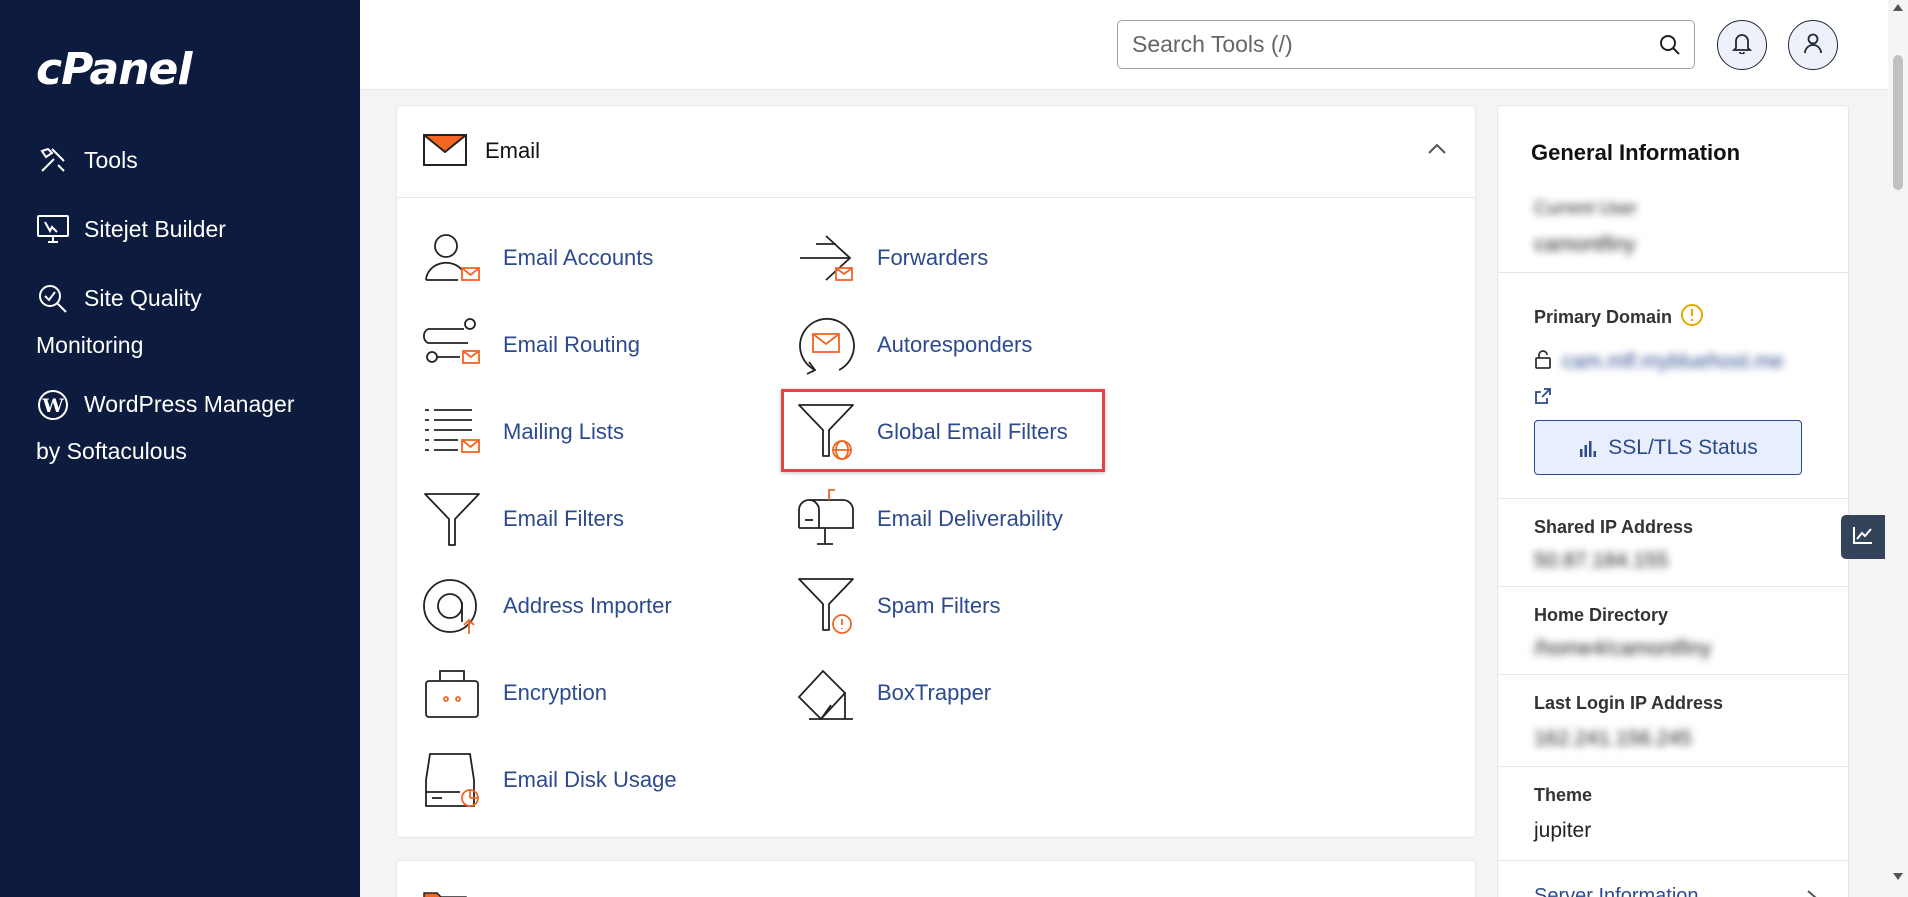  Describe the element at coordinates (826, 258) in the screenshot. I see `forwarders-icon` at that location.